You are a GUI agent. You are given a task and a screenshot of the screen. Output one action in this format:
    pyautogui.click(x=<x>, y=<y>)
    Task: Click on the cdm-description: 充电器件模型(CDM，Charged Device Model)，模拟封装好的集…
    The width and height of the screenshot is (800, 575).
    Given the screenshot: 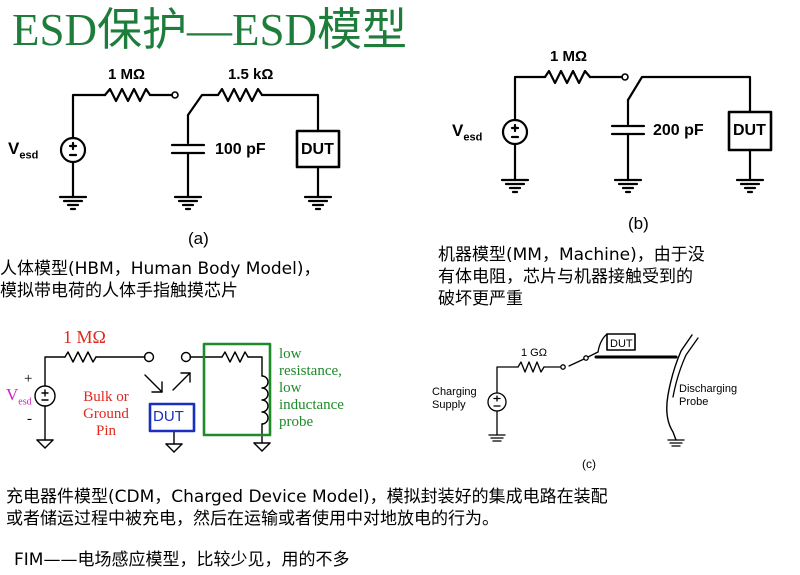 What is the action you would take?
    pyautogui.click(x=307, y=508)
    